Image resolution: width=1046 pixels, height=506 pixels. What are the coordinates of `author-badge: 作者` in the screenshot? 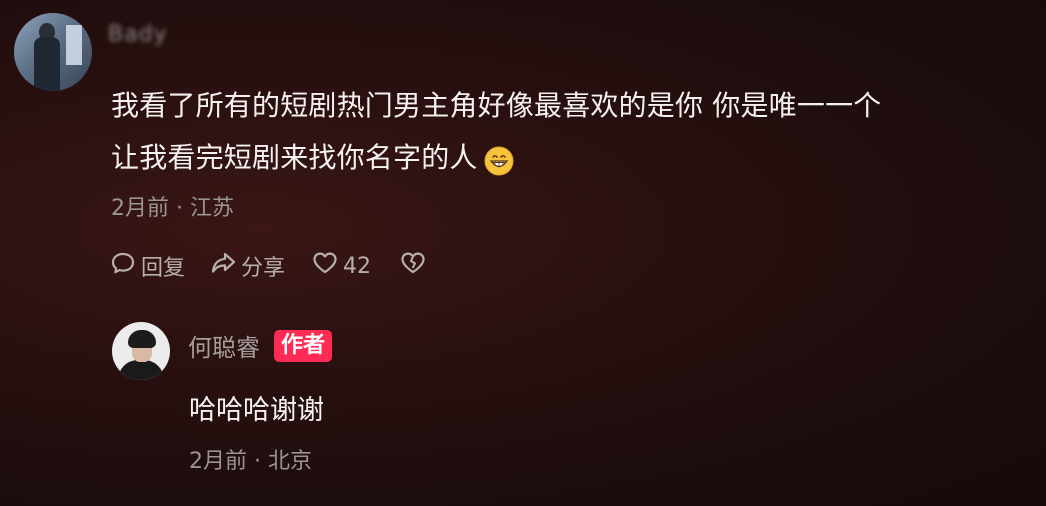 It's located at (303, 345).